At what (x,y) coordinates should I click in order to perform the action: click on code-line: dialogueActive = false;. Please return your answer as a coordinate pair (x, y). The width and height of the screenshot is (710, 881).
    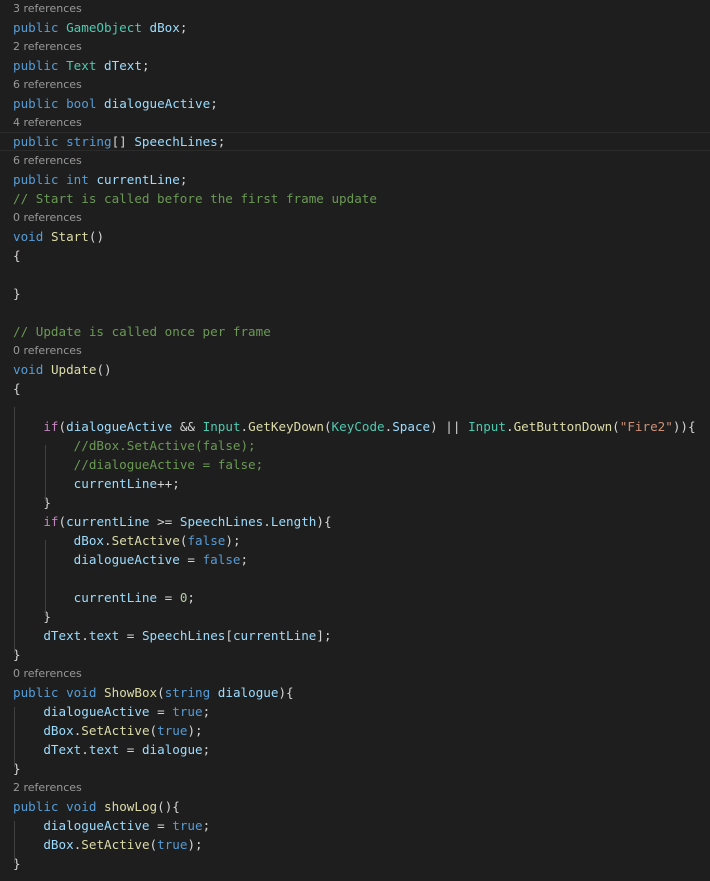
    Looking at the image, I should click on (361, 559).